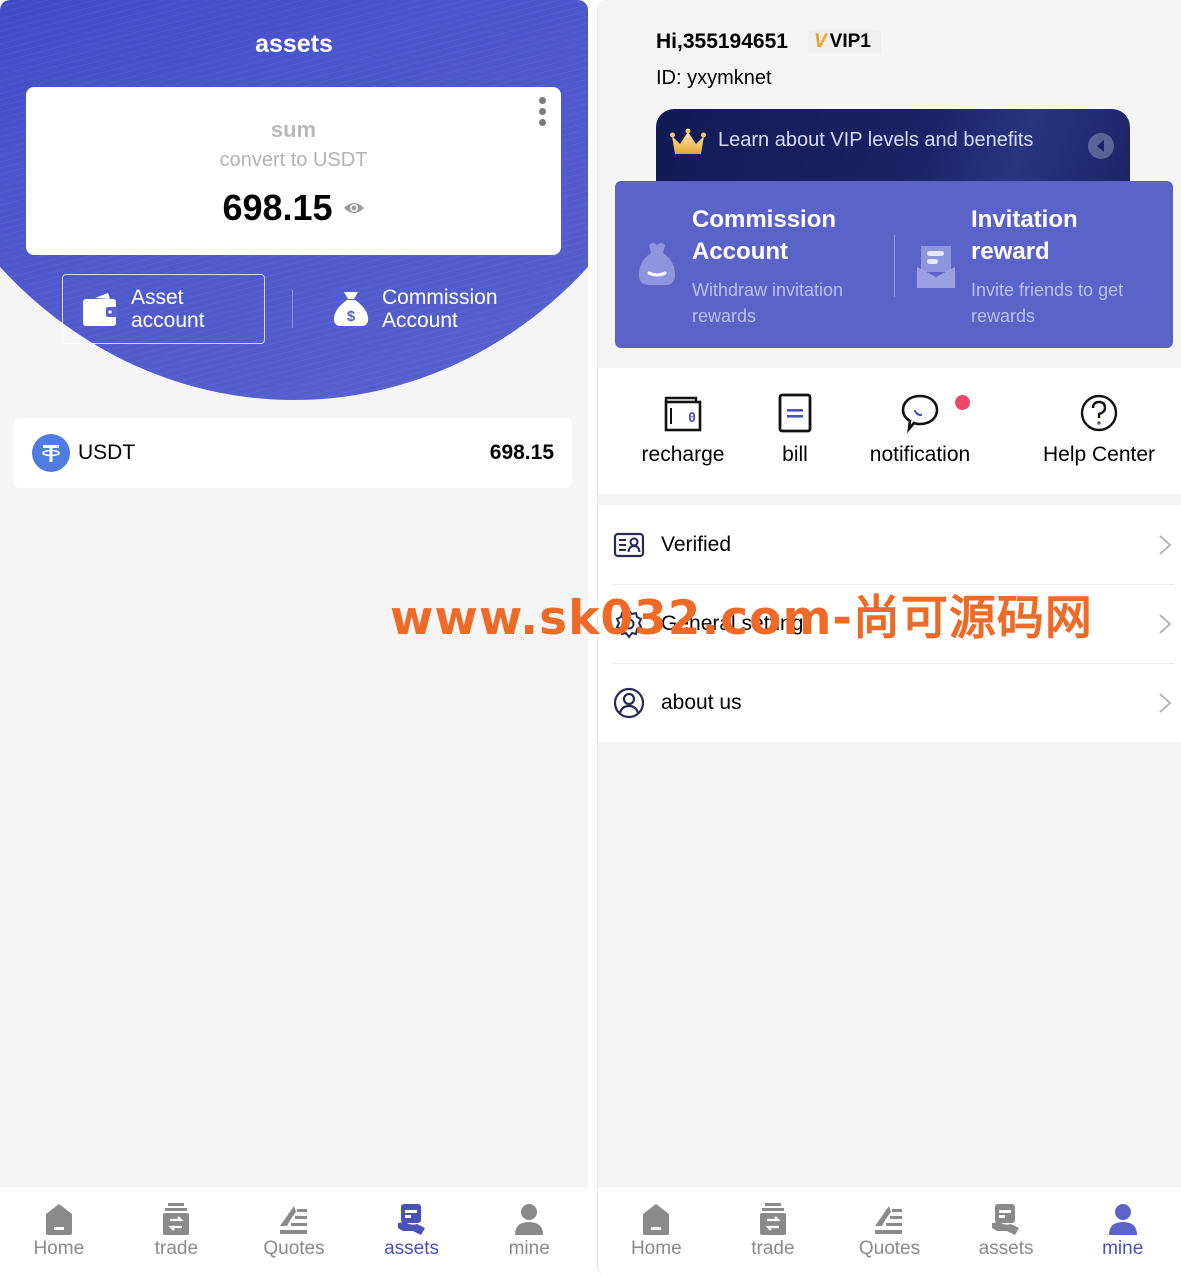 This screenshot has width=1181, height=1276. What do you see at coordinates (277, 207) in the screenshot?
I see `total-balance-value: 698.15` at bounding box center [277, 207].